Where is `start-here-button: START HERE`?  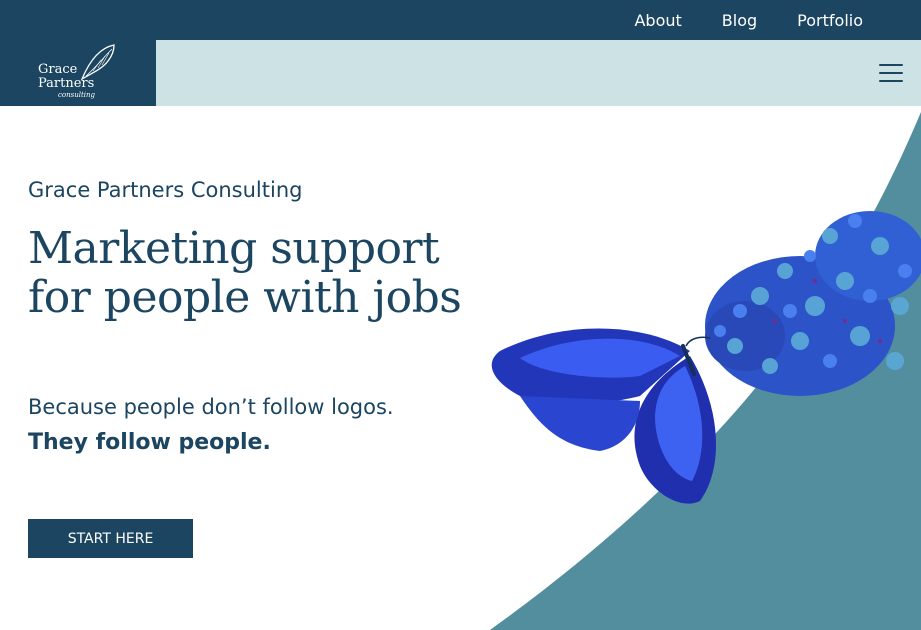
start-here-button: START HERE is located at coordinates (110, 538).